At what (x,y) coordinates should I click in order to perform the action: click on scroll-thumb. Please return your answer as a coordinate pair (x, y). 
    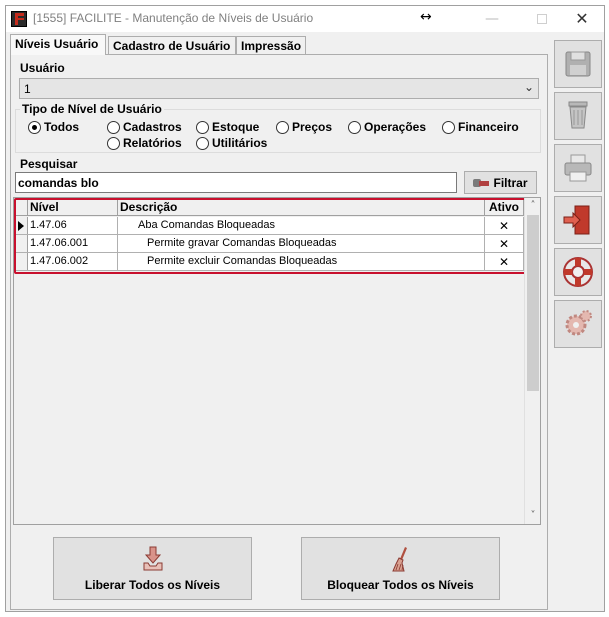
    Looking at the image, I should click on (533, 303).